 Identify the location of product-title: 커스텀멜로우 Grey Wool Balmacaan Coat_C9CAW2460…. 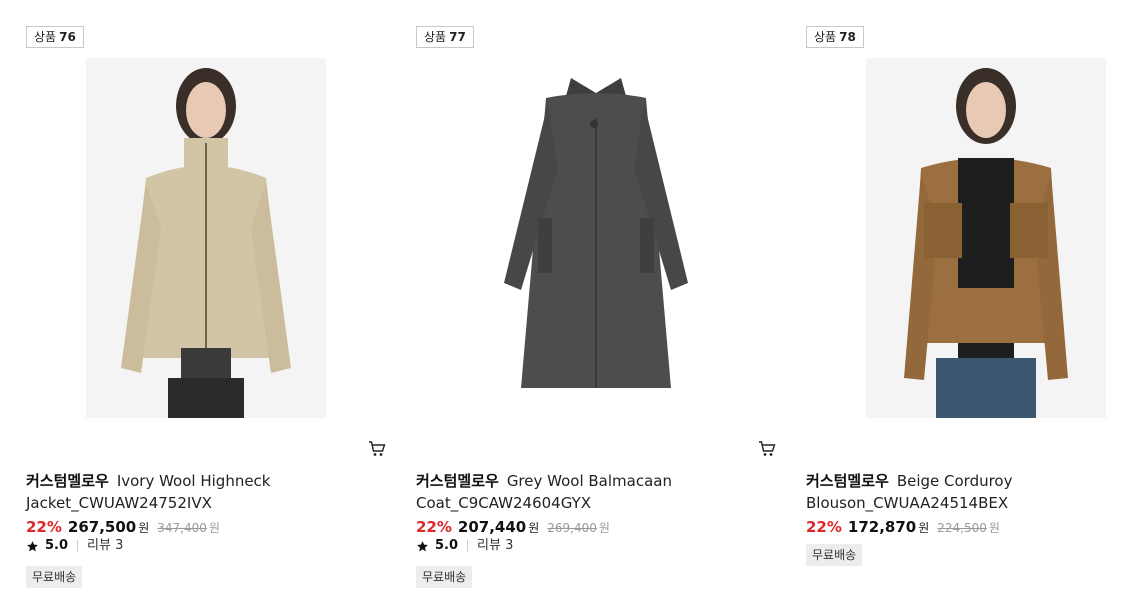
(581, 492).